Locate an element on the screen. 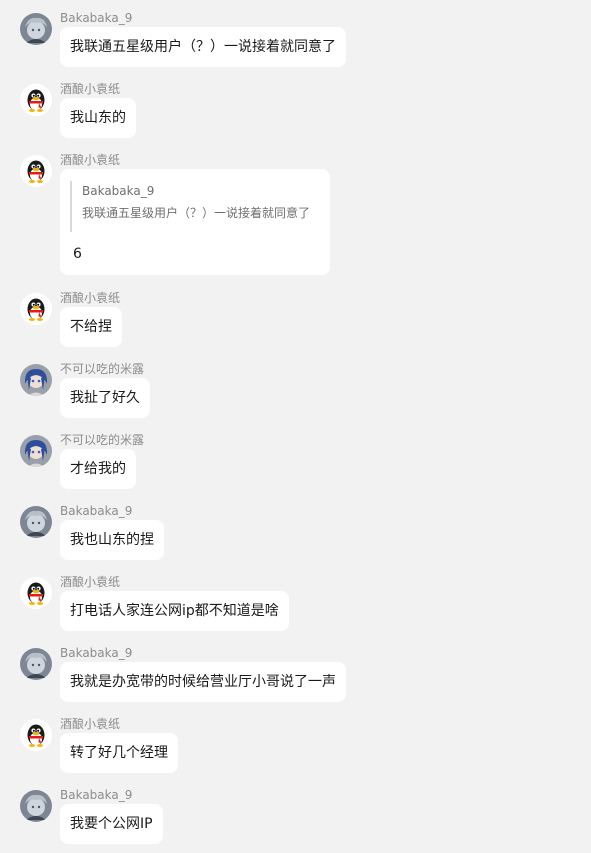  message-bubble: 我要个公网IP is located at coordinates (111, 824).